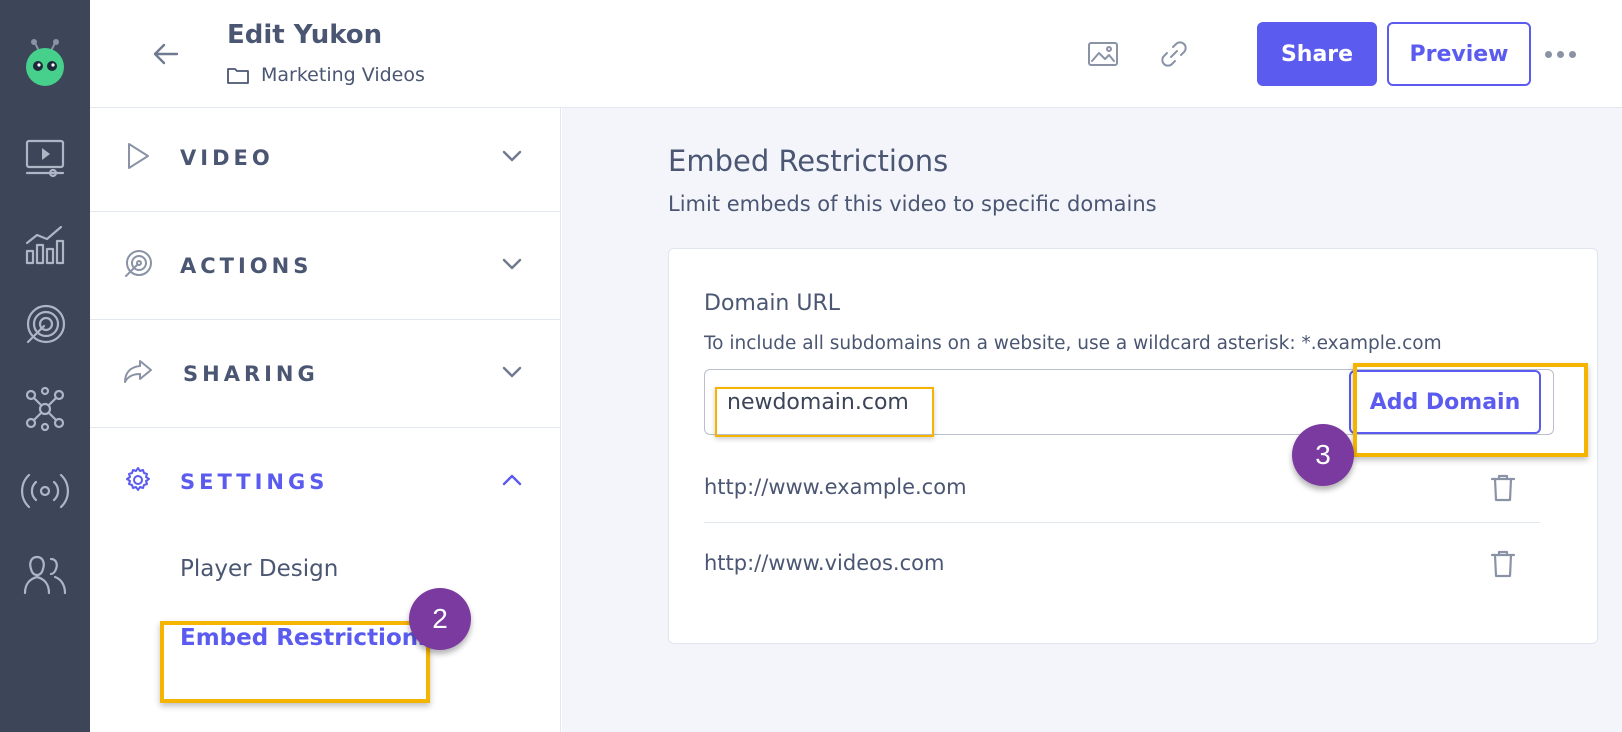 The width and height of the screenshot is (1622, 732). What do you see at coordinates (325, 375) in the screenshot?
I see `section-sharing: SHARING` at bounding box center [325, 375].